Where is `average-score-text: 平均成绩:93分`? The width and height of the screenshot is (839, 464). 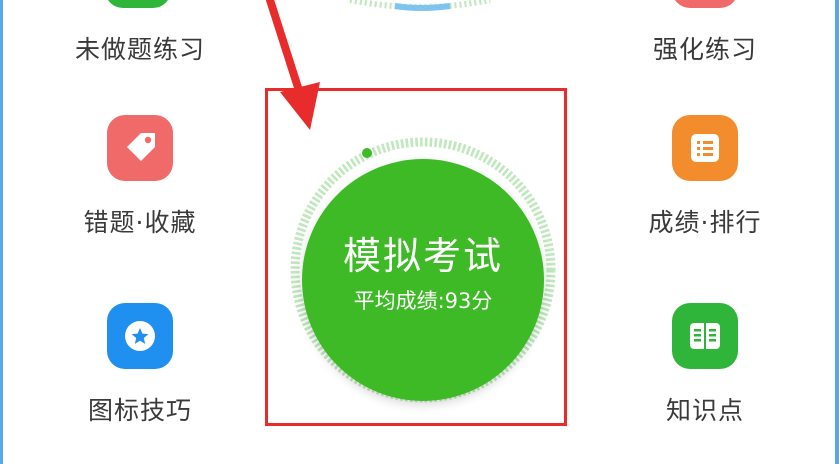 average-score-text: 平均成绩:93分 is located at coordinates (423, 301).